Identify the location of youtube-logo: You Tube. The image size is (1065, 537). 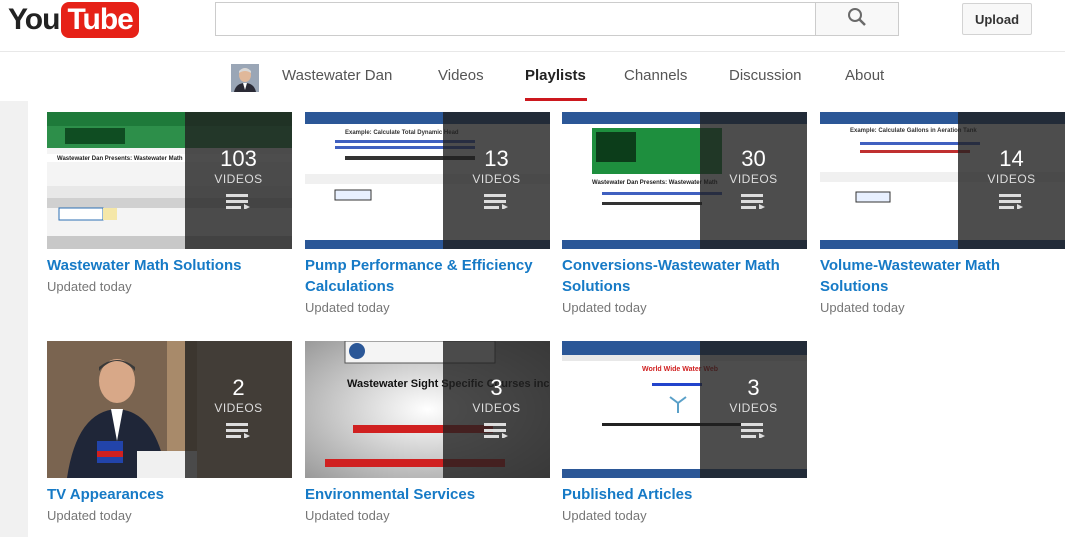
(73, 20).